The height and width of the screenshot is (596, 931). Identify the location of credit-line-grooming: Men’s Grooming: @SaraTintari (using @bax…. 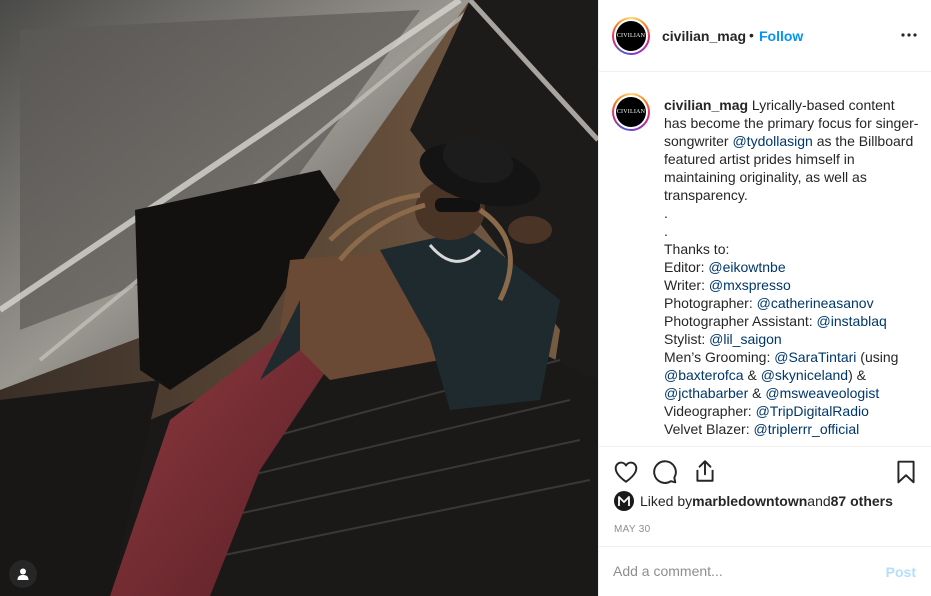
(791, 375).